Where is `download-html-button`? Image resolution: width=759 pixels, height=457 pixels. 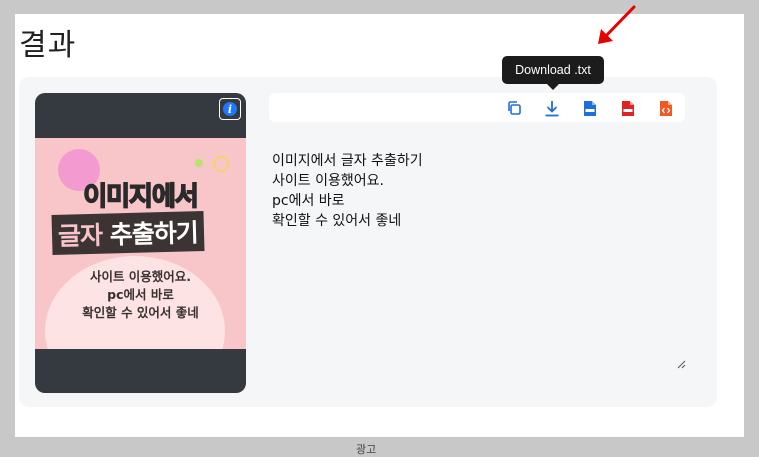 download-html-button is located at coordinates (666, 108).